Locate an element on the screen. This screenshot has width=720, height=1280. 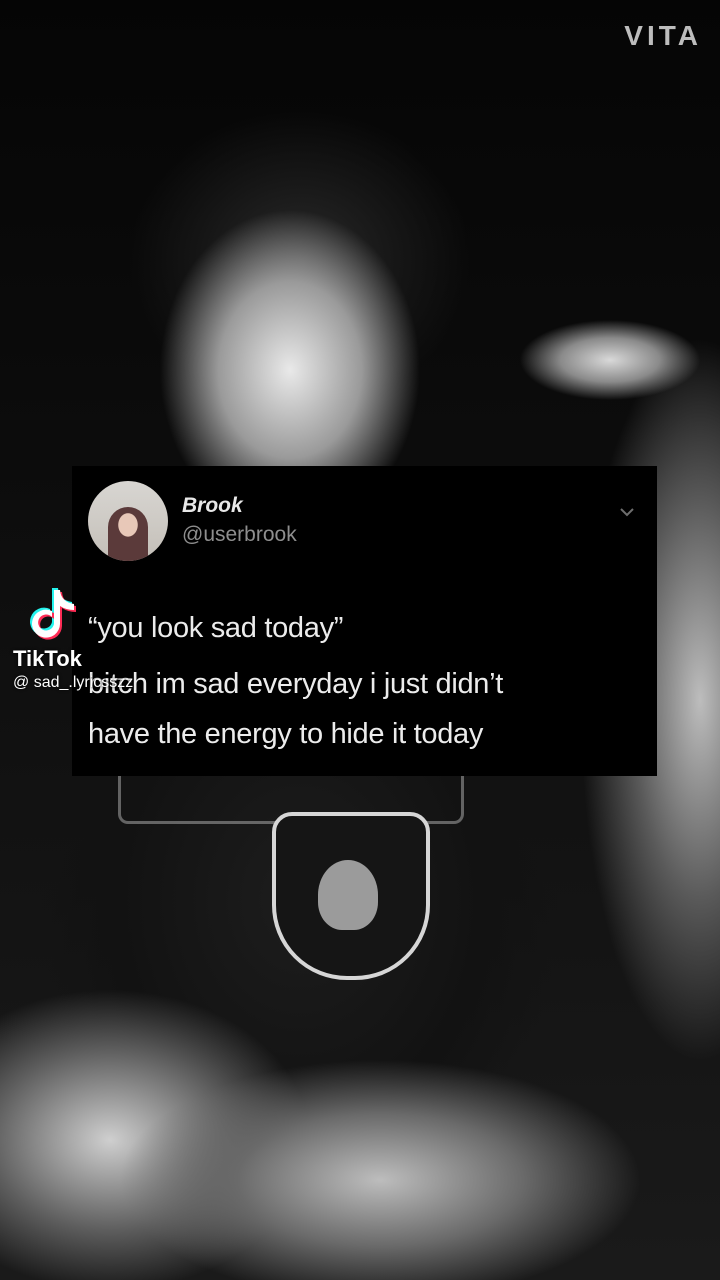
tiktok-logo-icon is located at coordinates (53, 614).